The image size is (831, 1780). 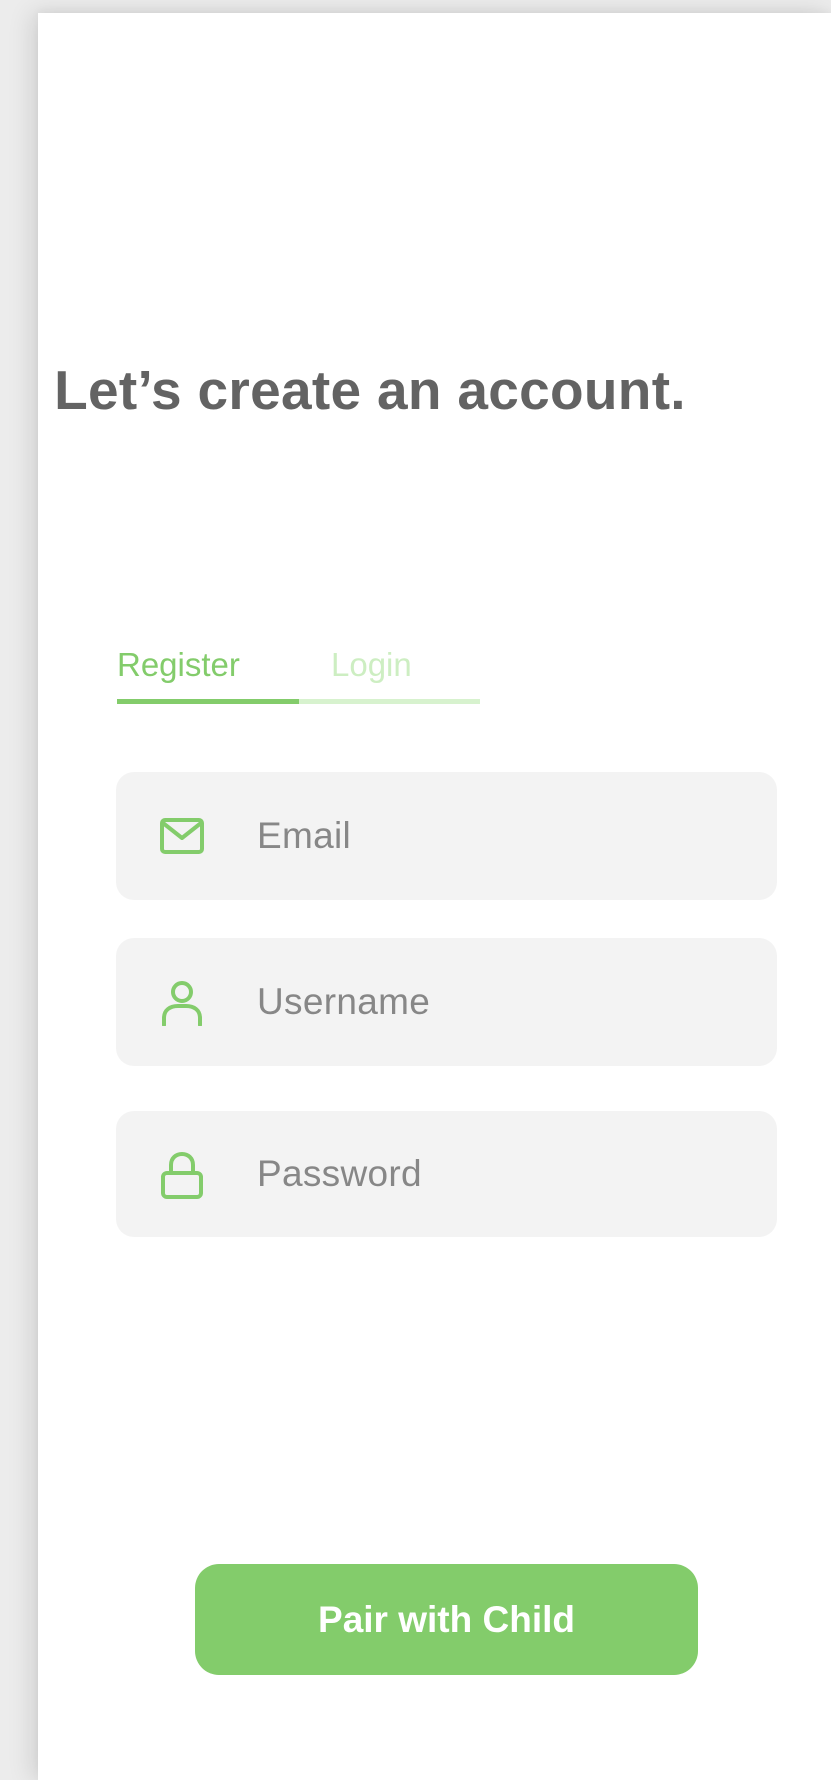 I want to click on tab-login-indicator, so click(x=389, y=701).